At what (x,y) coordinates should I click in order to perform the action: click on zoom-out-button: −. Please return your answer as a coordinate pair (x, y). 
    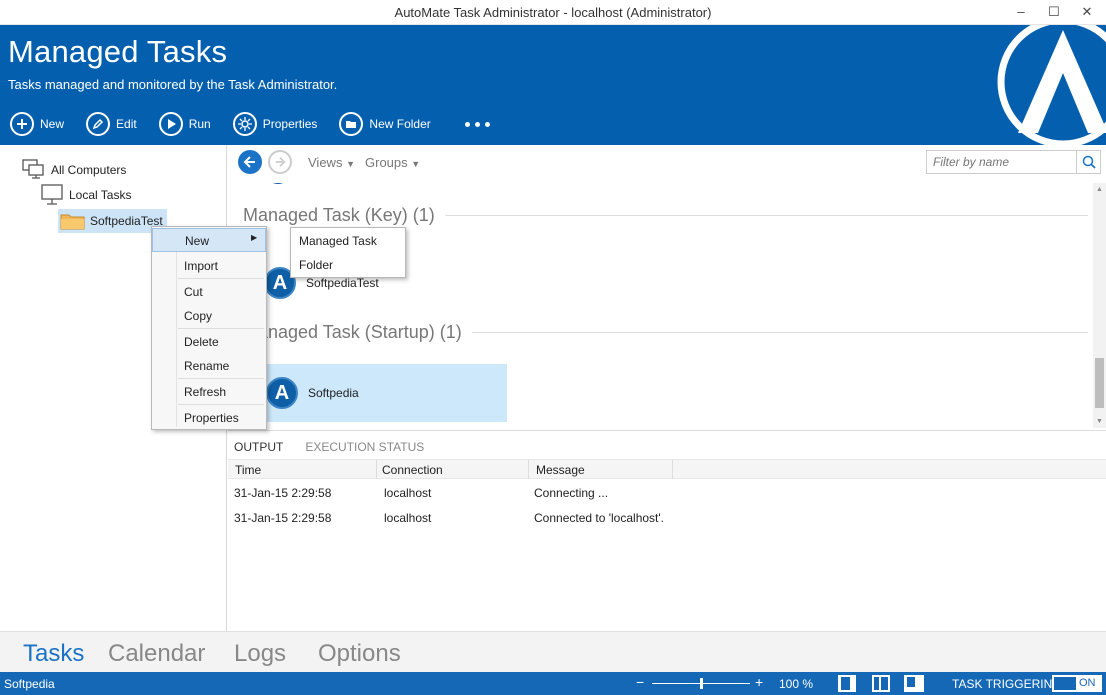
    Looking at the image, I should click on (640, 682).